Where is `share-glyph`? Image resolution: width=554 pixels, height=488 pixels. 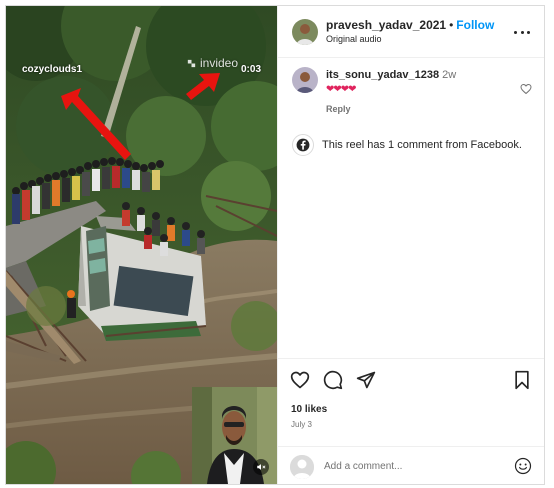
share-glyph is located at coordinates (366, 380).